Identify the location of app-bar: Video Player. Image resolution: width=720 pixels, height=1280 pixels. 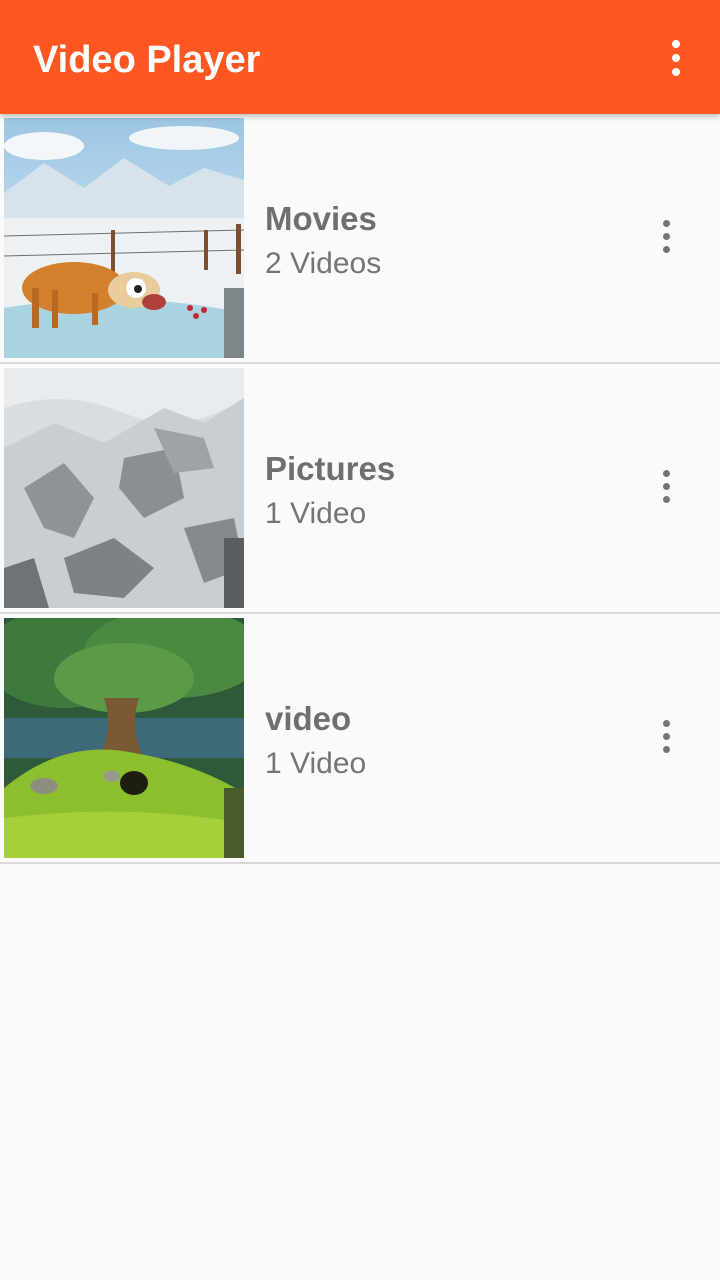
(360, 57).